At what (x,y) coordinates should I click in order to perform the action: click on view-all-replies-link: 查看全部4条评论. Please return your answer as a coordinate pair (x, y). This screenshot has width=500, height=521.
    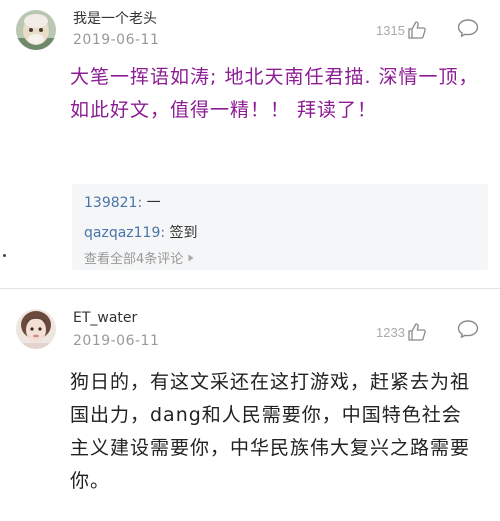
    Looking at the image, I should click on (139, 257).